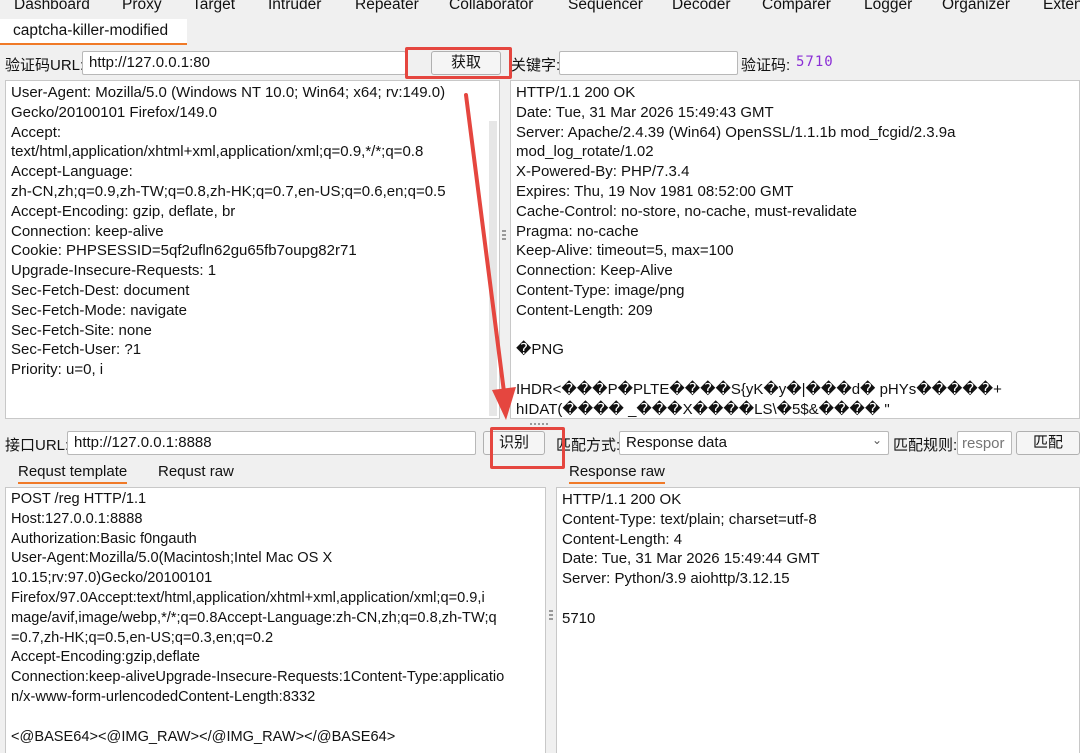 The image size is (1080, 753). I want to click on menu-extensions: Exten, so click(1061, 7).